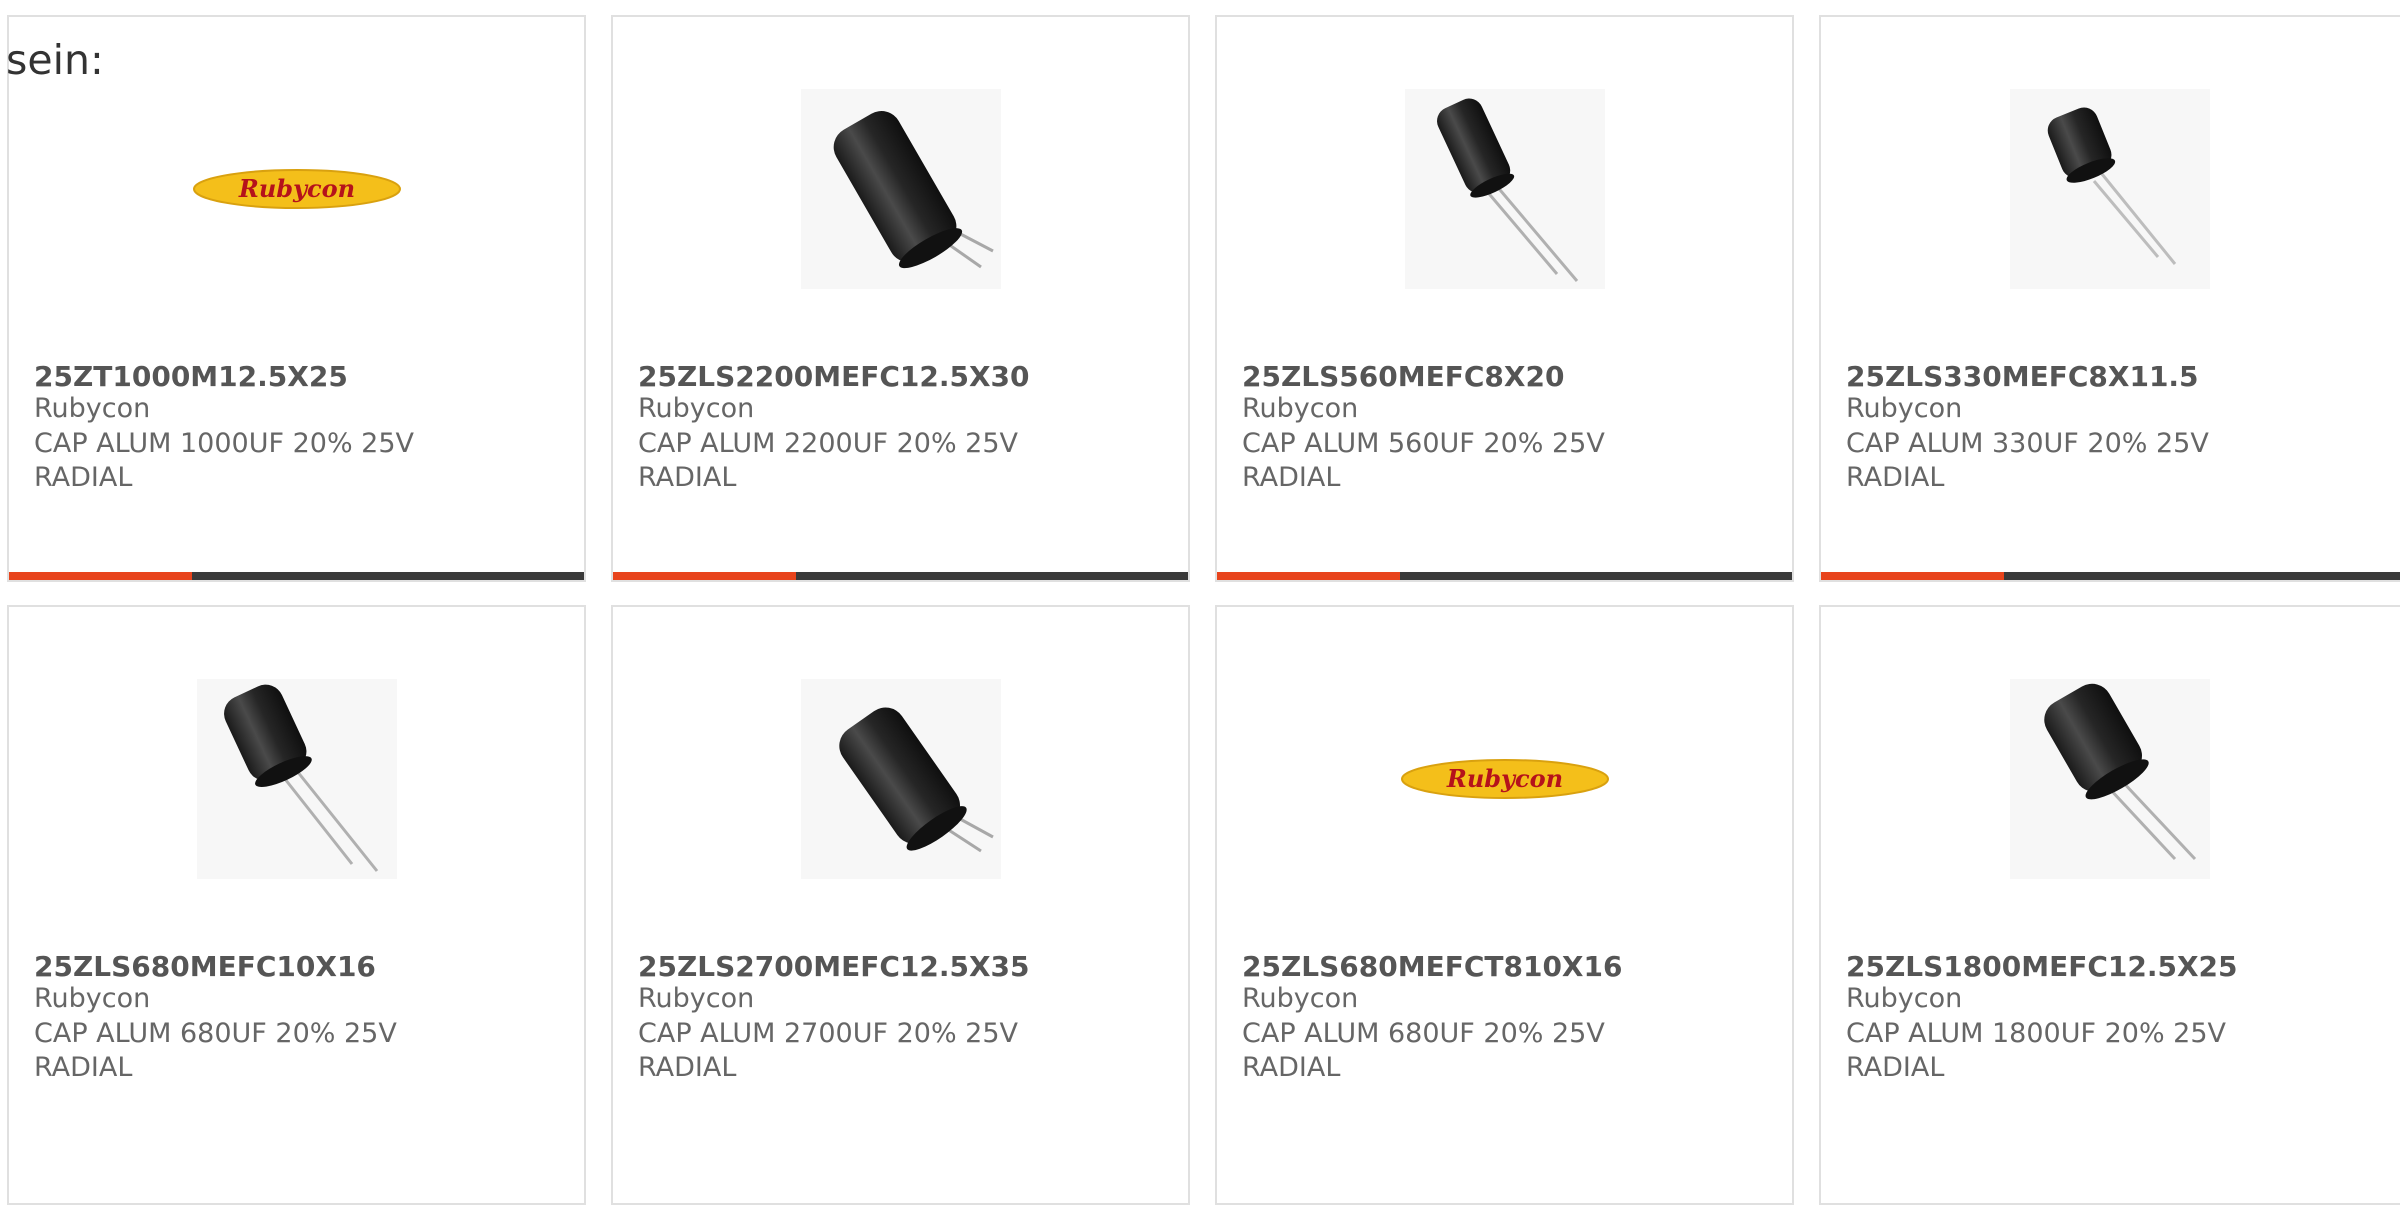  Describe the element at coordinates (205, 966) in the screenshot. I see `product-part-number: 25ZLS680MEFC10X16` at that location.